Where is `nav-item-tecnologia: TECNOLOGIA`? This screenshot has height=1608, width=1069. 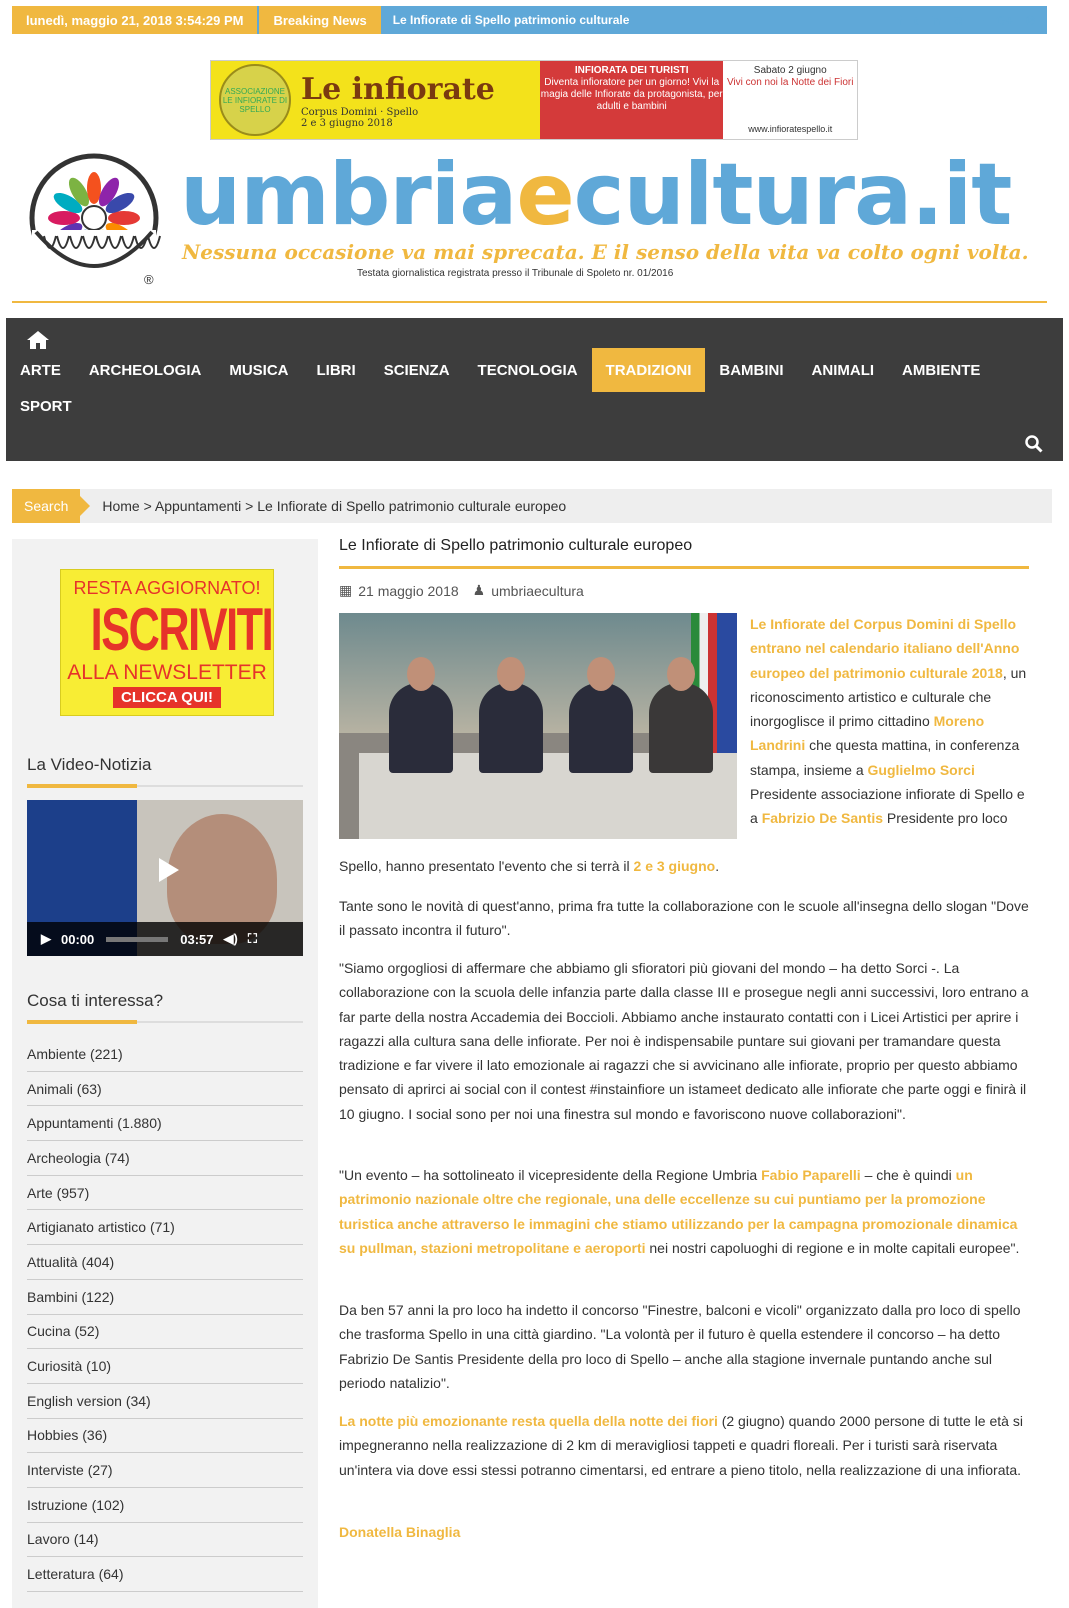
nav-item-tecnologia: TECNOLOGIA is located at coordinates (528, 370).